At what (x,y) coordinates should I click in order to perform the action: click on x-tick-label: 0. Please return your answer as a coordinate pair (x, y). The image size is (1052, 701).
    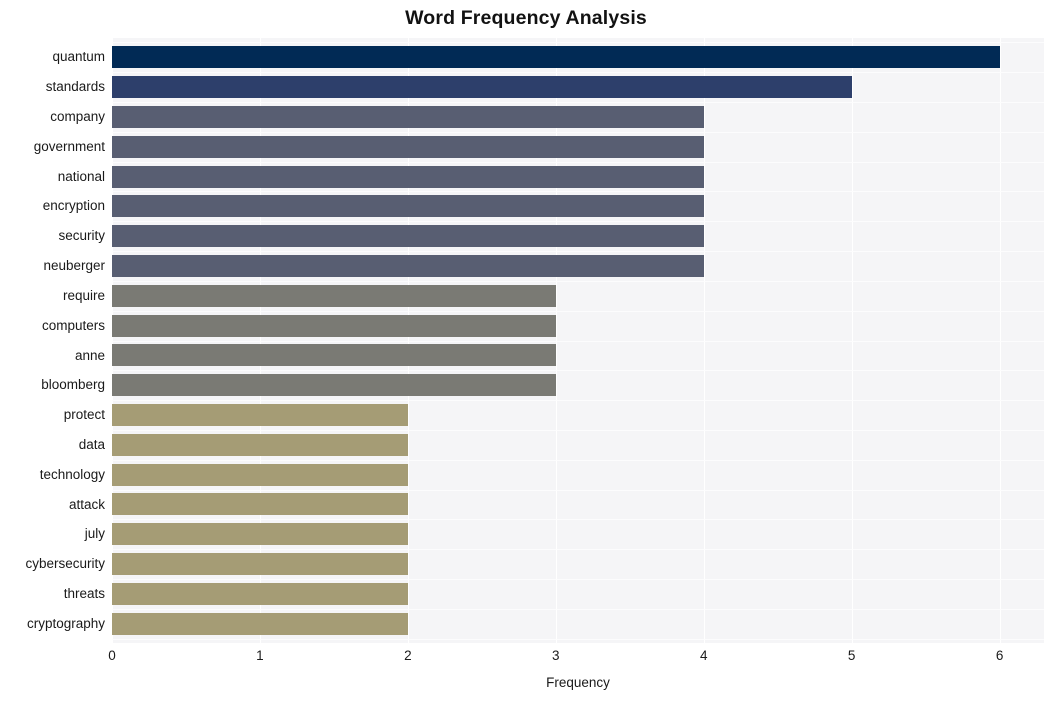
    Looking at the image, I should click on (112, 655).